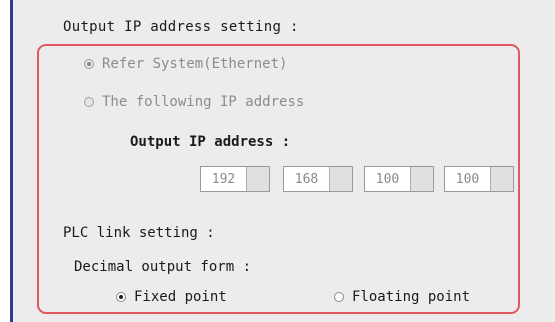  What do you see at coordinates (181, 27) in the screenshot?
I see `ip-setting-title: Output IP address setting :` at bounding box center [181, 27].